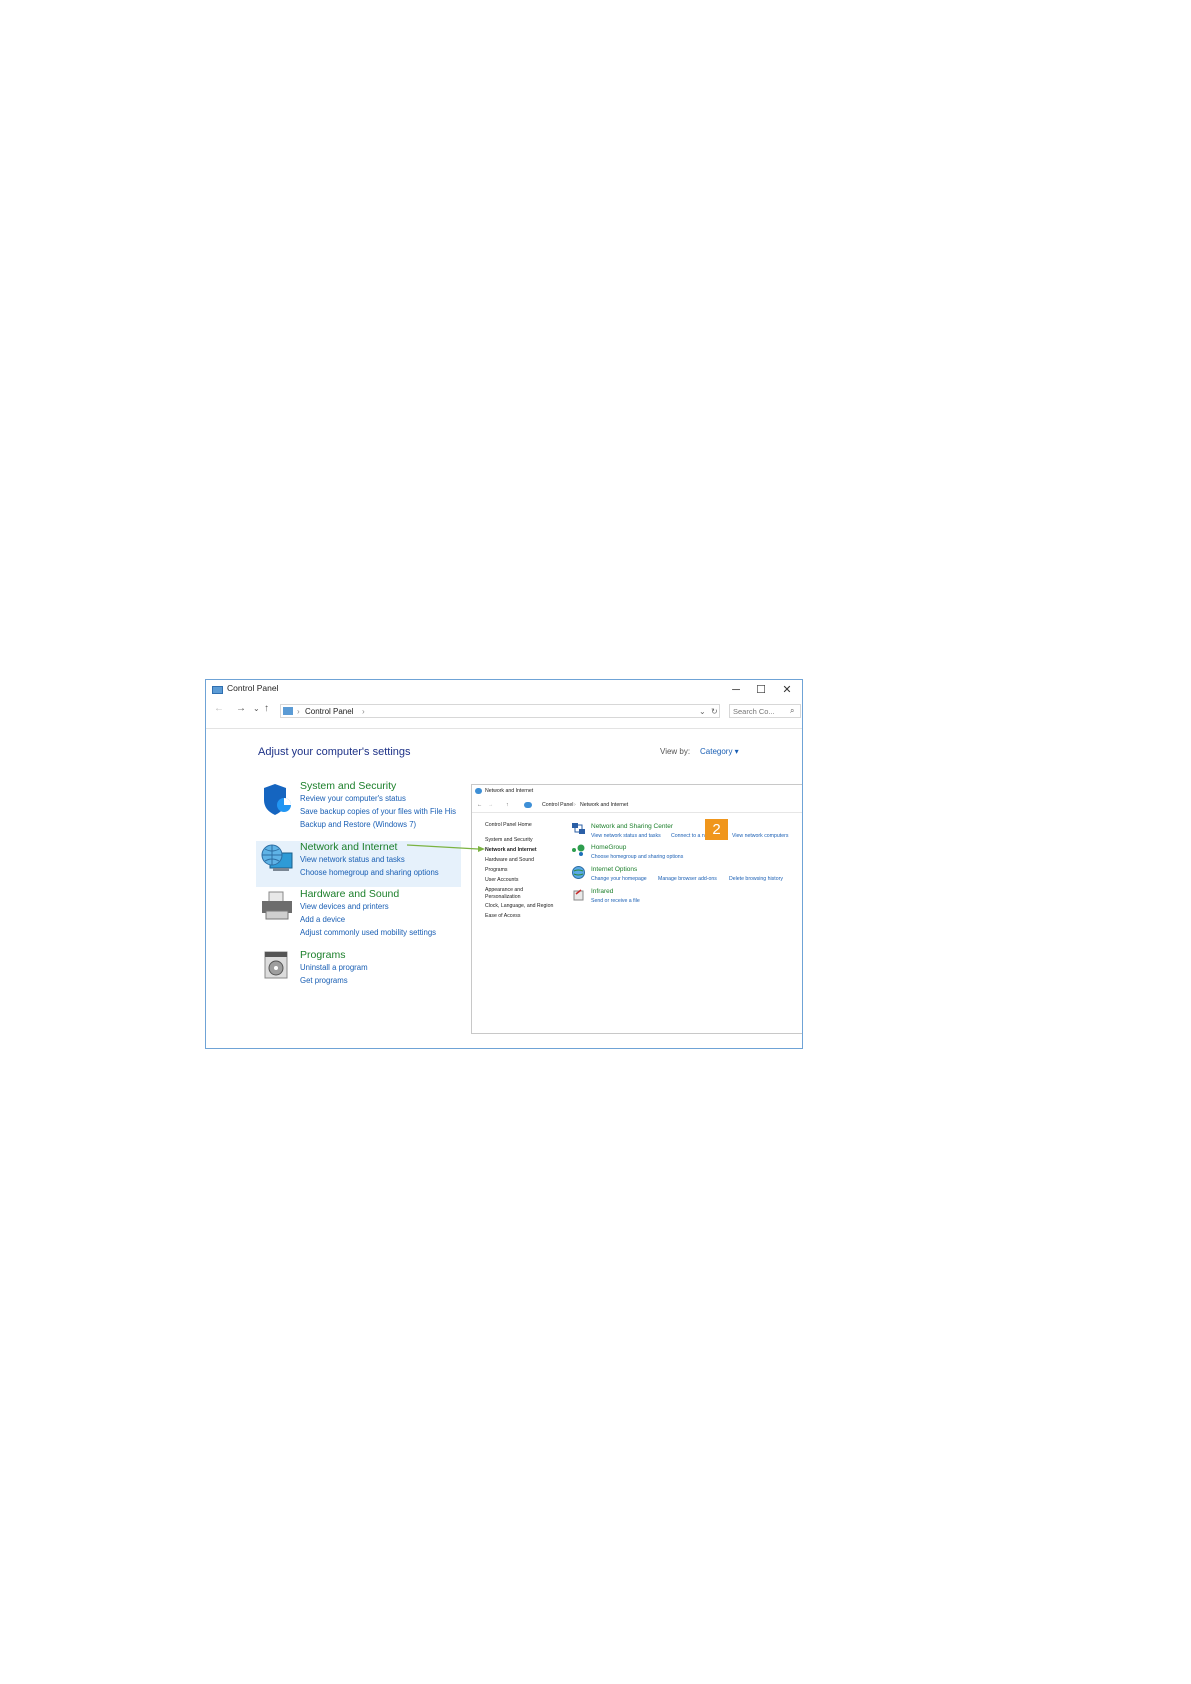 Image resolution: width=1191 pixels, height=1684 pixels. Describe the element at coordinates (219, 708) in the screenshot. I see `back-arrow-icon: ←` at that location.